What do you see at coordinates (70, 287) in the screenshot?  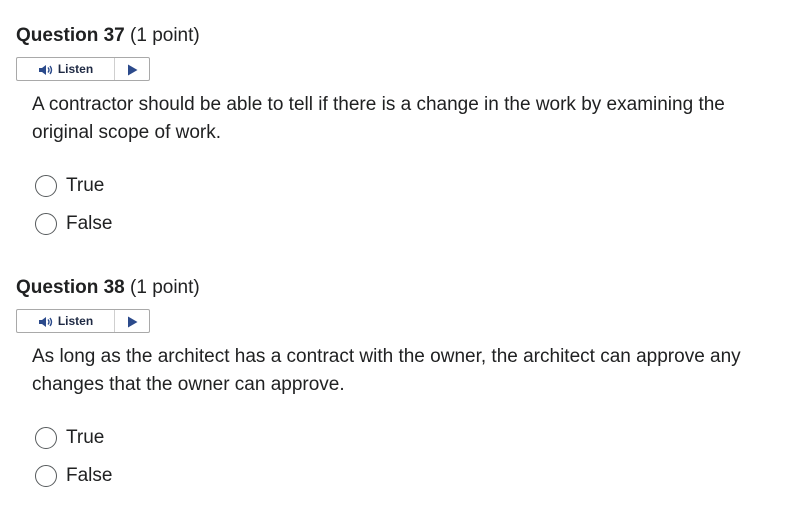 I see `question-title: Question 38` at bounding box center [70, 287].